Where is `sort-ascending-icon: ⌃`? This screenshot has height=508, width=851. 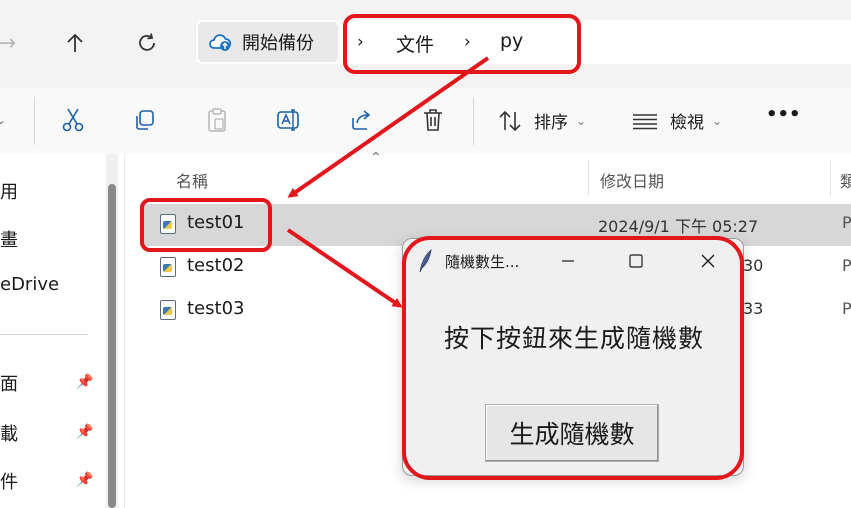
sort-ascending-icon: ⌃ is located at coordinates (376, 158).